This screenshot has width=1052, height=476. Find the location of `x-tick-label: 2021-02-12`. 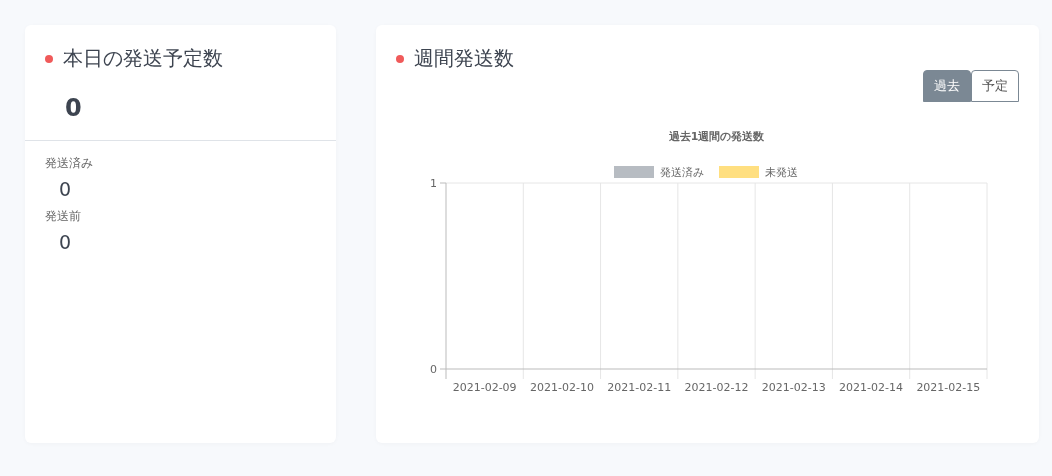

x-tick-label: 2021-02-12 is located at coordinates (716, 387).